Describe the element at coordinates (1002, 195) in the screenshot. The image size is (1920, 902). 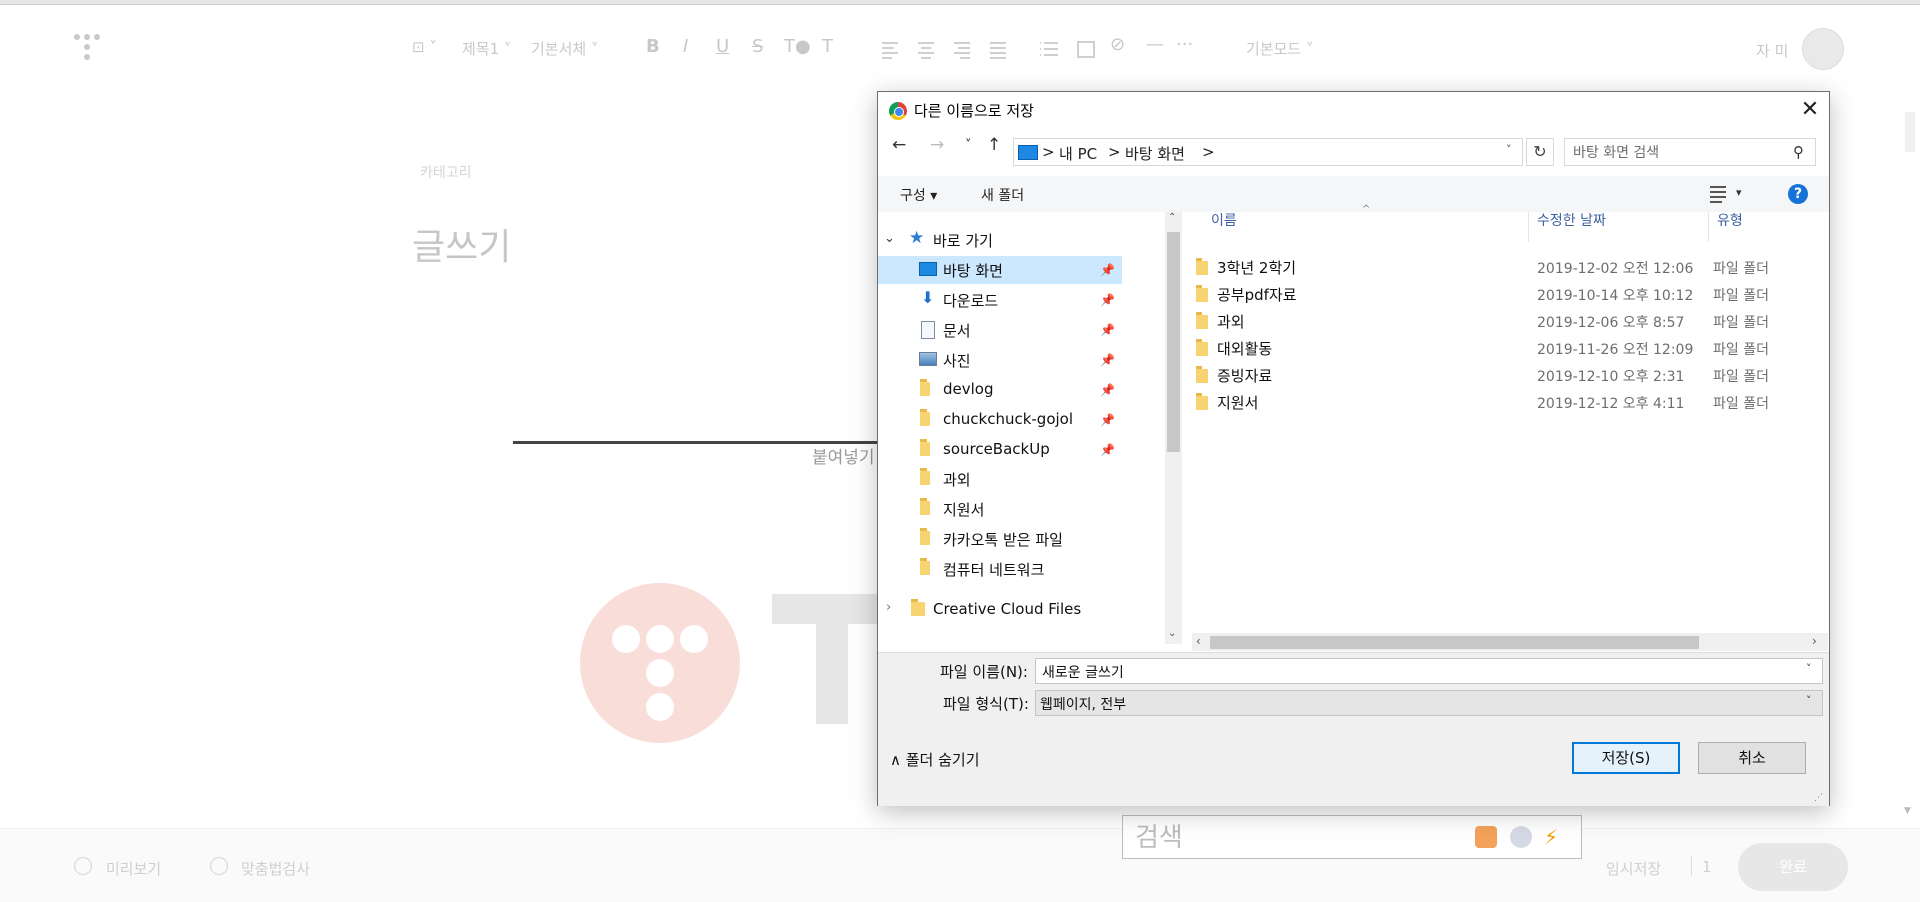
I see `new-folder-button: 새 폴더` at that location.